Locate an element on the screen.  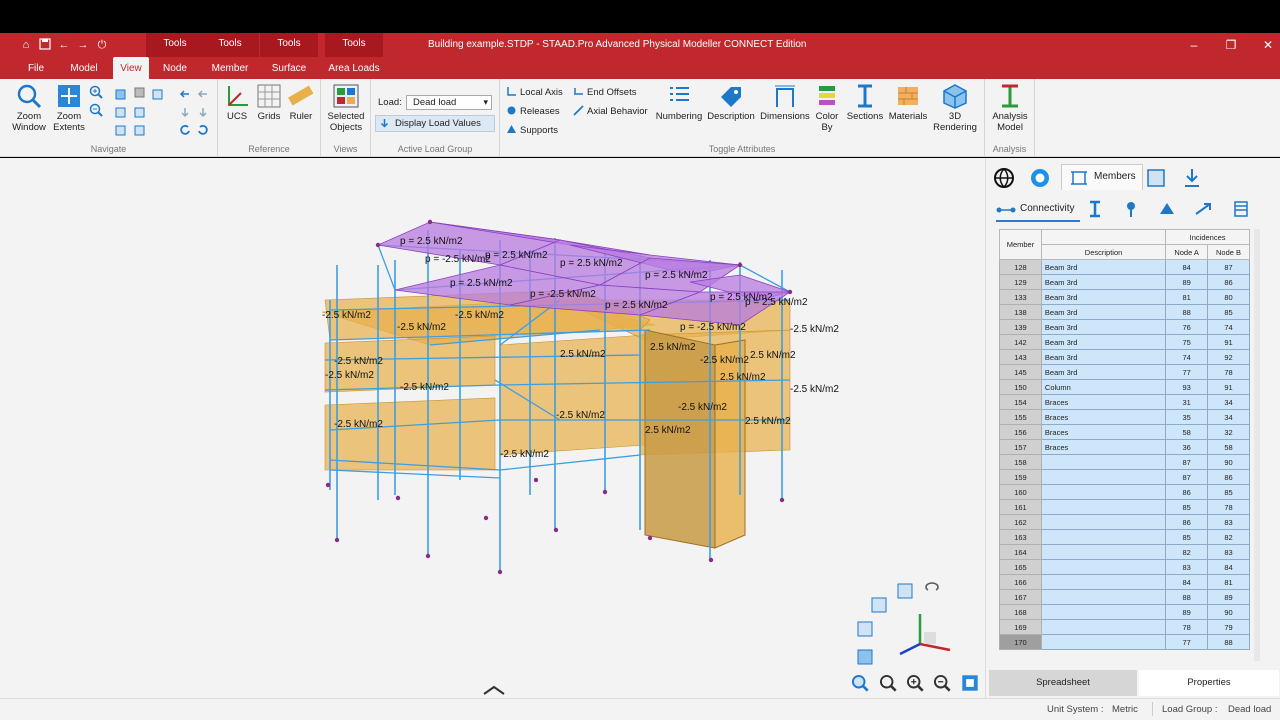
cell-node-a: 75 is located at coordinates (1187, 342).